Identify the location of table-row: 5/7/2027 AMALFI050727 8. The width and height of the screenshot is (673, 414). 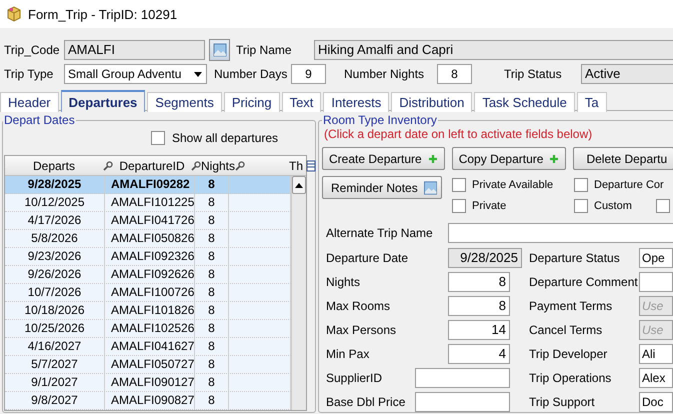
(148, 365).